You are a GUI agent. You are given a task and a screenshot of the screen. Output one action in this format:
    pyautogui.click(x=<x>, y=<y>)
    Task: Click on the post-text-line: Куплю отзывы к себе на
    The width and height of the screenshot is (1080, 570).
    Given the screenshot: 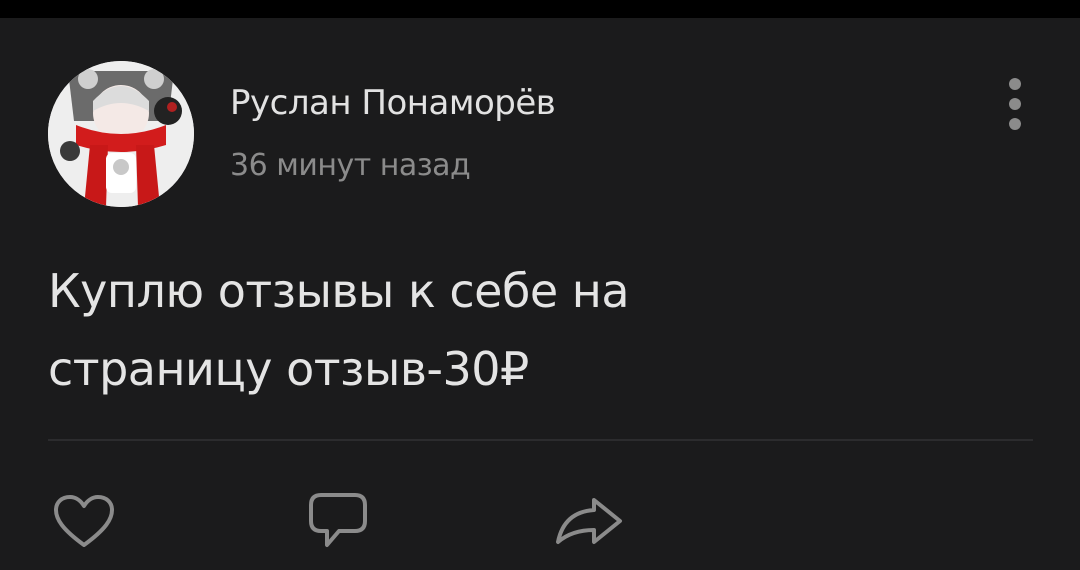 What is the action you would take?
    pyautogui.click(x=339, y=291)
    